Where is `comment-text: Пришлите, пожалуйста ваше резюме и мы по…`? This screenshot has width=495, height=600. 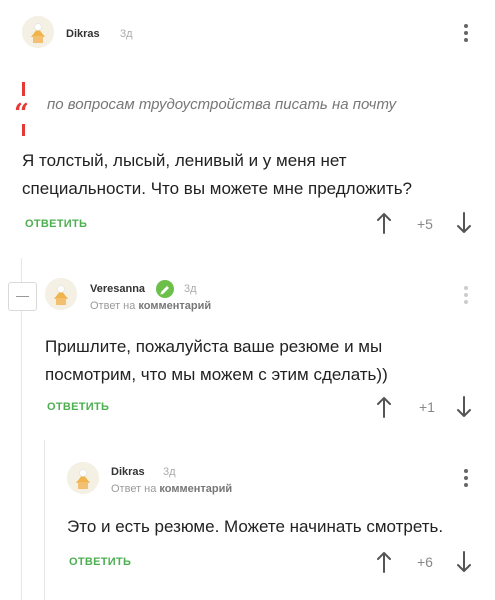
comment-text: Пришлите, пожалуйста ваше резюме и мы по… is located at coordinates (216, 361).